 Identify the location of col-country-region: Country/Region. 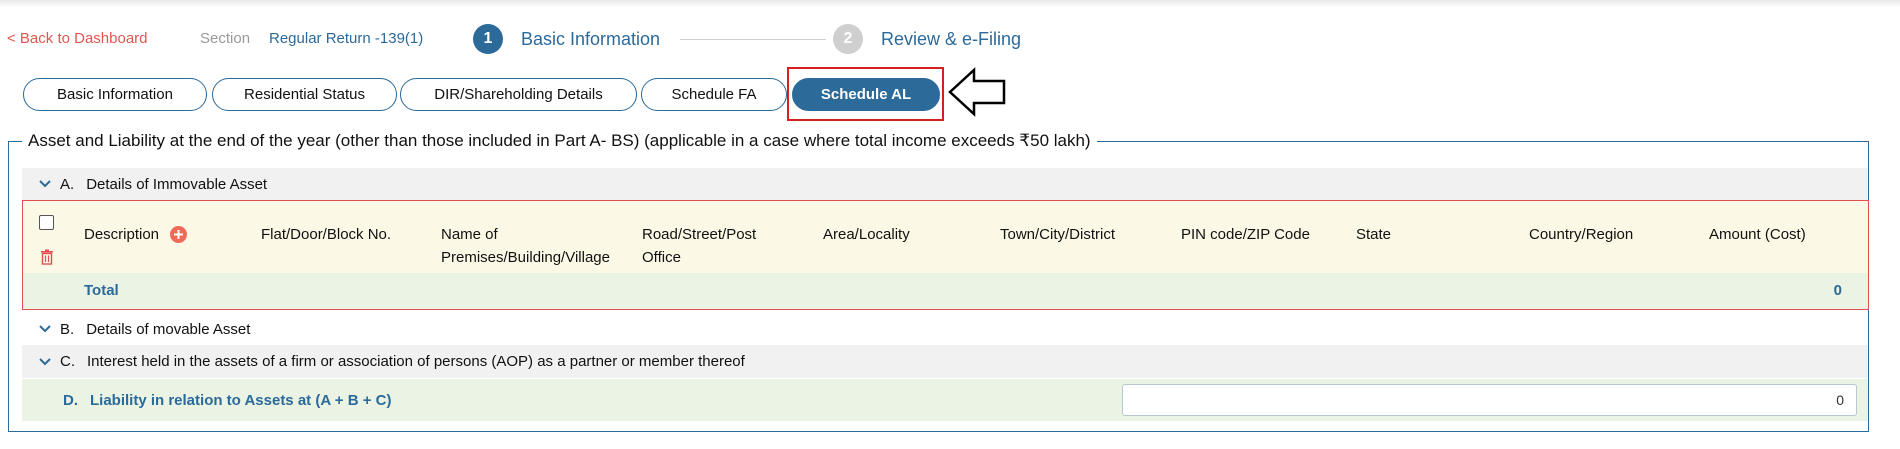
(1581, 234).